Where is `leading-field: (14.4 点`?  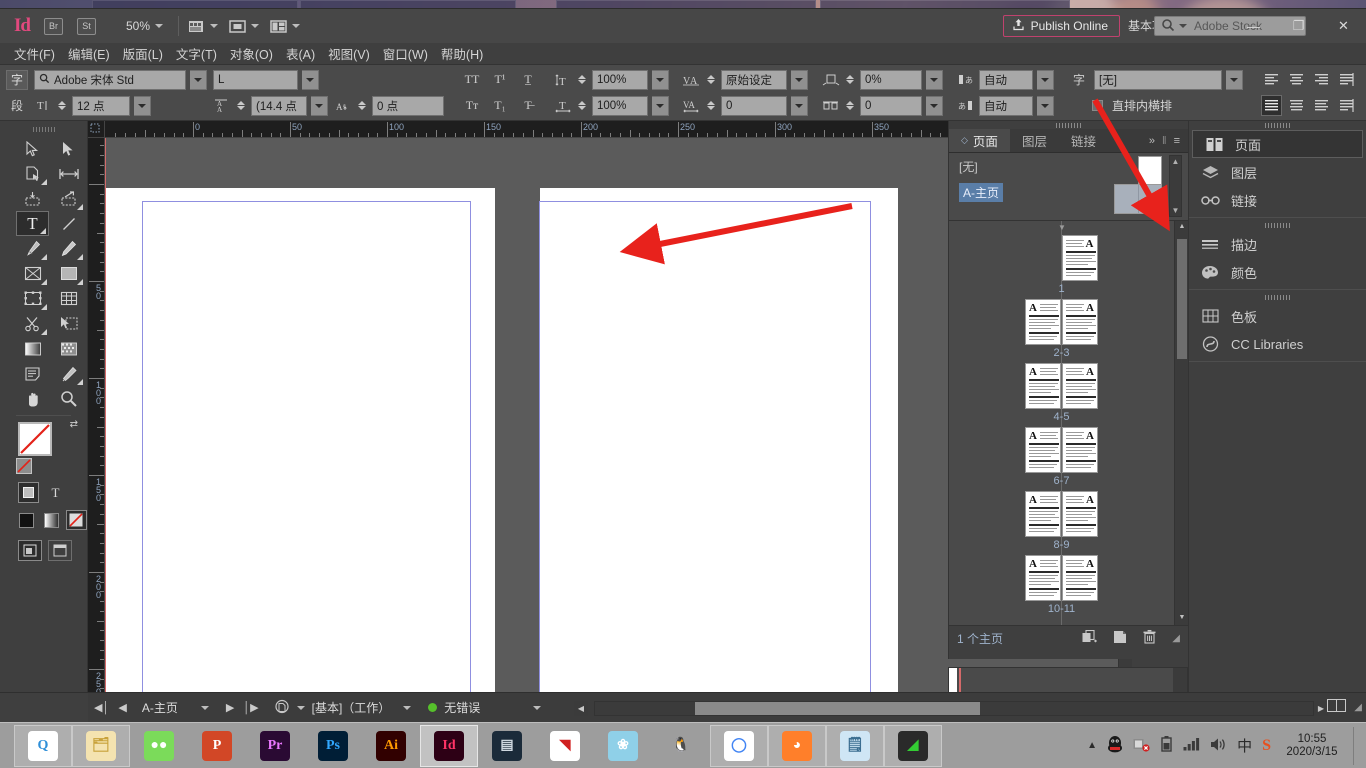 leading-field: (14.4 点 is located at coordinates (279, 105).